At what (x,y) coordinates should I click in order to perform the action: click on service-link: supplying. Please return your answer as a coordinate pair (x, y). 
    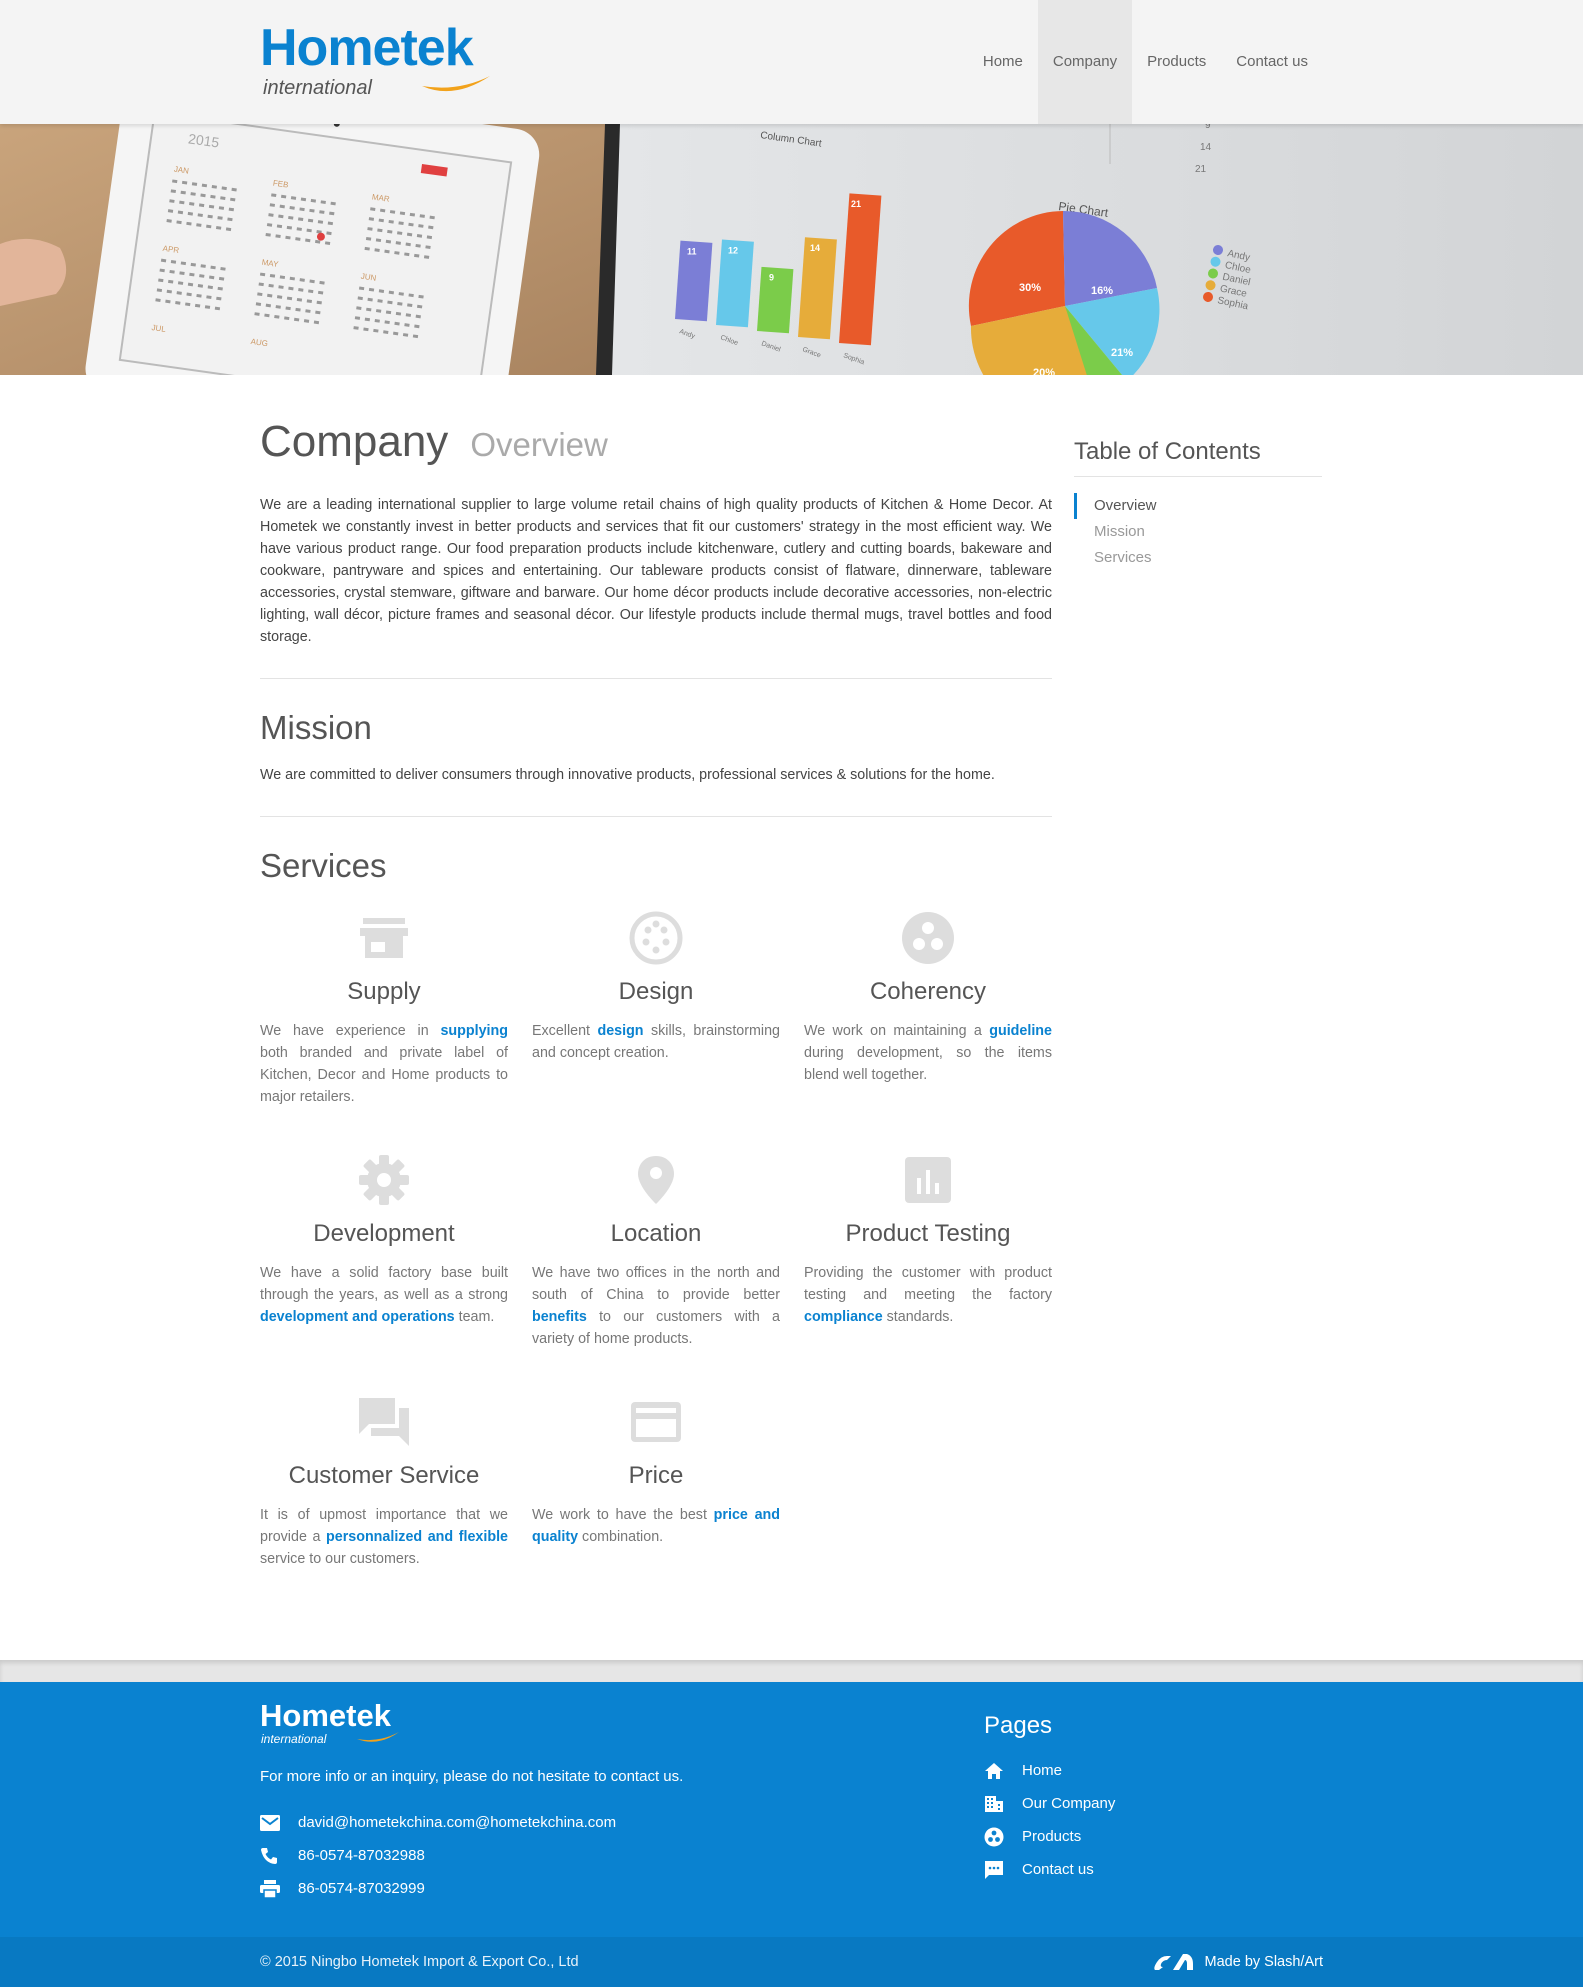
    Looking at the image, I should click on (474, 1031).